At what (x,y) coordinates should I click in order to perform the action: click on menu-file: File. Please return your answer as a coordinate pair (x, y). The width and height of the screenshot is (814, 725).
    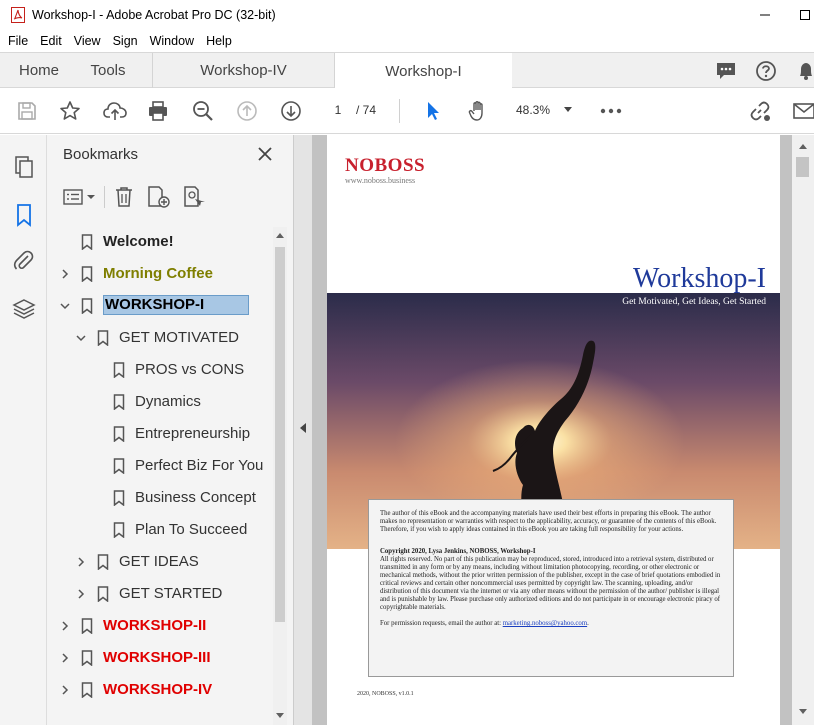
    Looking at the image, I should click on (18, 41).